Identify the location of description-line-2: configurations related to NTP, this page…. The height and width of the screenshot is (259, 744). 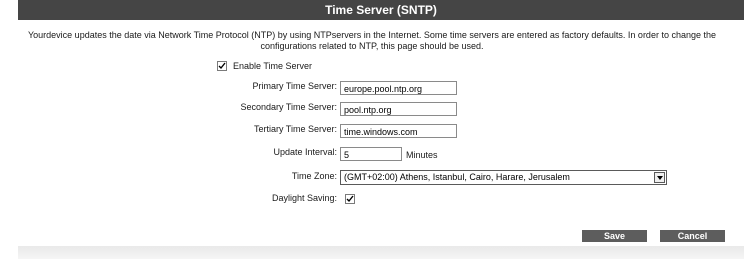
(372, 46).